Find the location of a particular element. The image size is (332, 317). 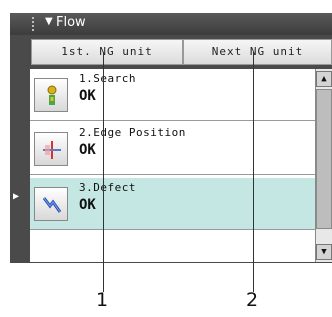

unit-name: 3.Defect is located at coordinates (107, 187).